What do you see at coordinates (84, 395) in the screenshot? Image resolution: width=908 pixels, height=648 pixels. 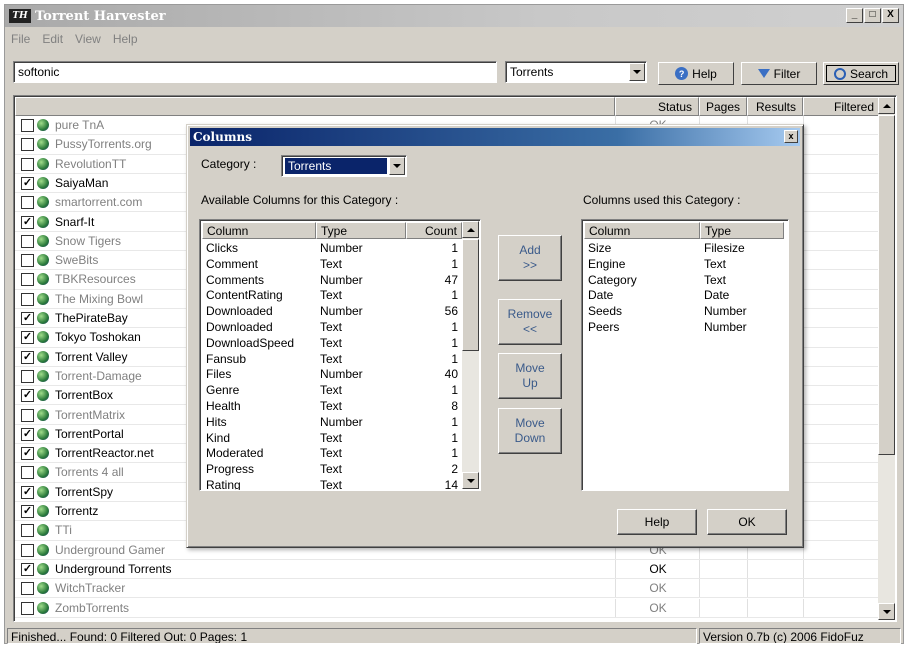 I see `engine-name: TorrentBox` at bounding box center [84, 395].